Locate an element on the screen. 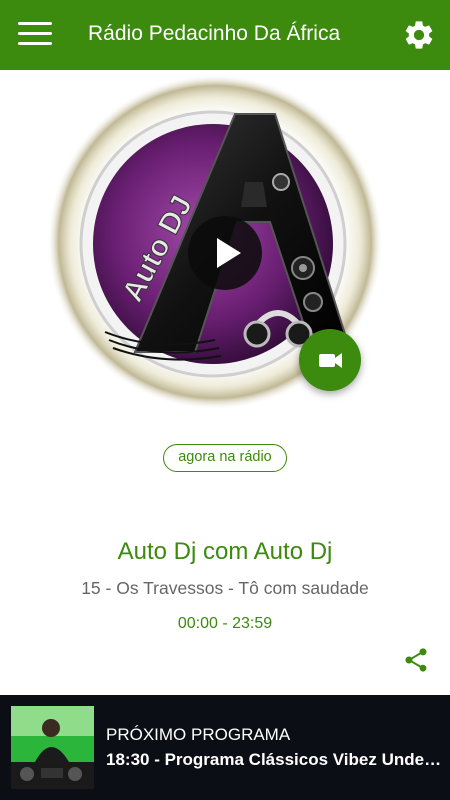 The width and height of the screenshot is (450, 800). current-program-title: Auto Dj com Auto Dj is located at coordinates (225, 551).